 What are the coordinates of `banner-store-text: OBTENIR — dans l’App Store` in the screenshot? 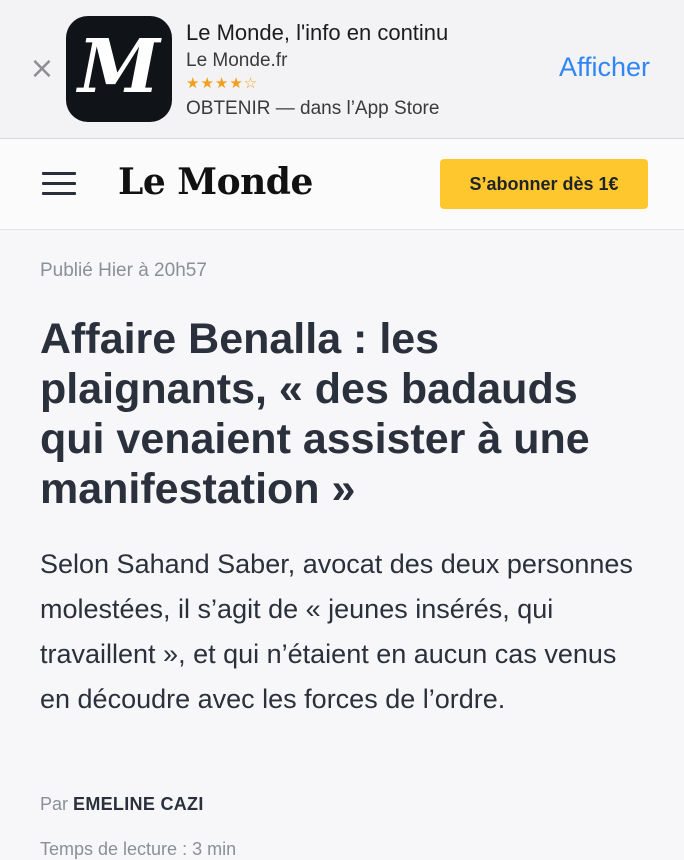 It's located at (313, 108).